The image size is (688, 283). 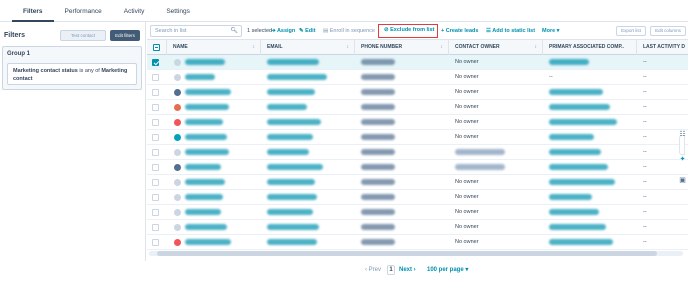 What do you see at coordinates (408, 31) in the screenshot?
I see `exclude-from-list-button: ⊘ Exclude from list` at bounding box center [408, 31].